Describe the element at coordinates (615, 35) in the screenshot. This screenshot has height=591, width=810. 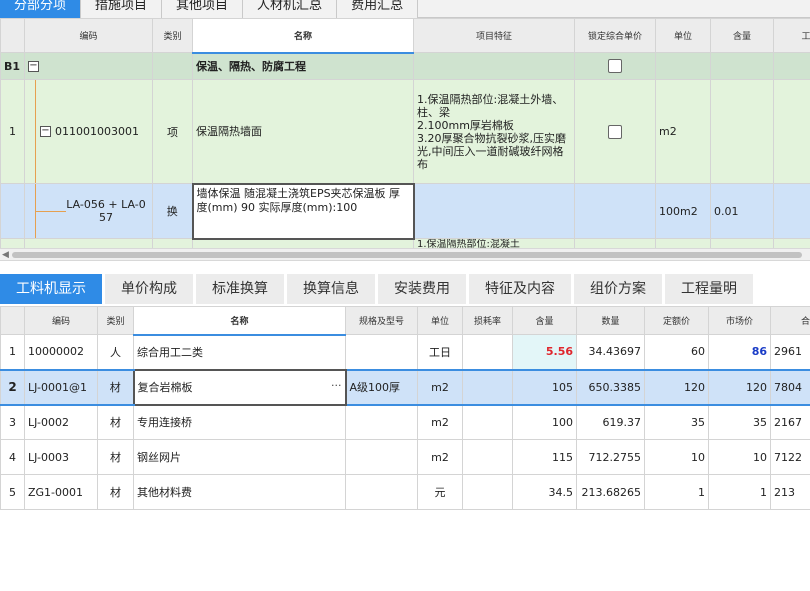
I see `header-lock-price: 锁定综合单价` at that location.